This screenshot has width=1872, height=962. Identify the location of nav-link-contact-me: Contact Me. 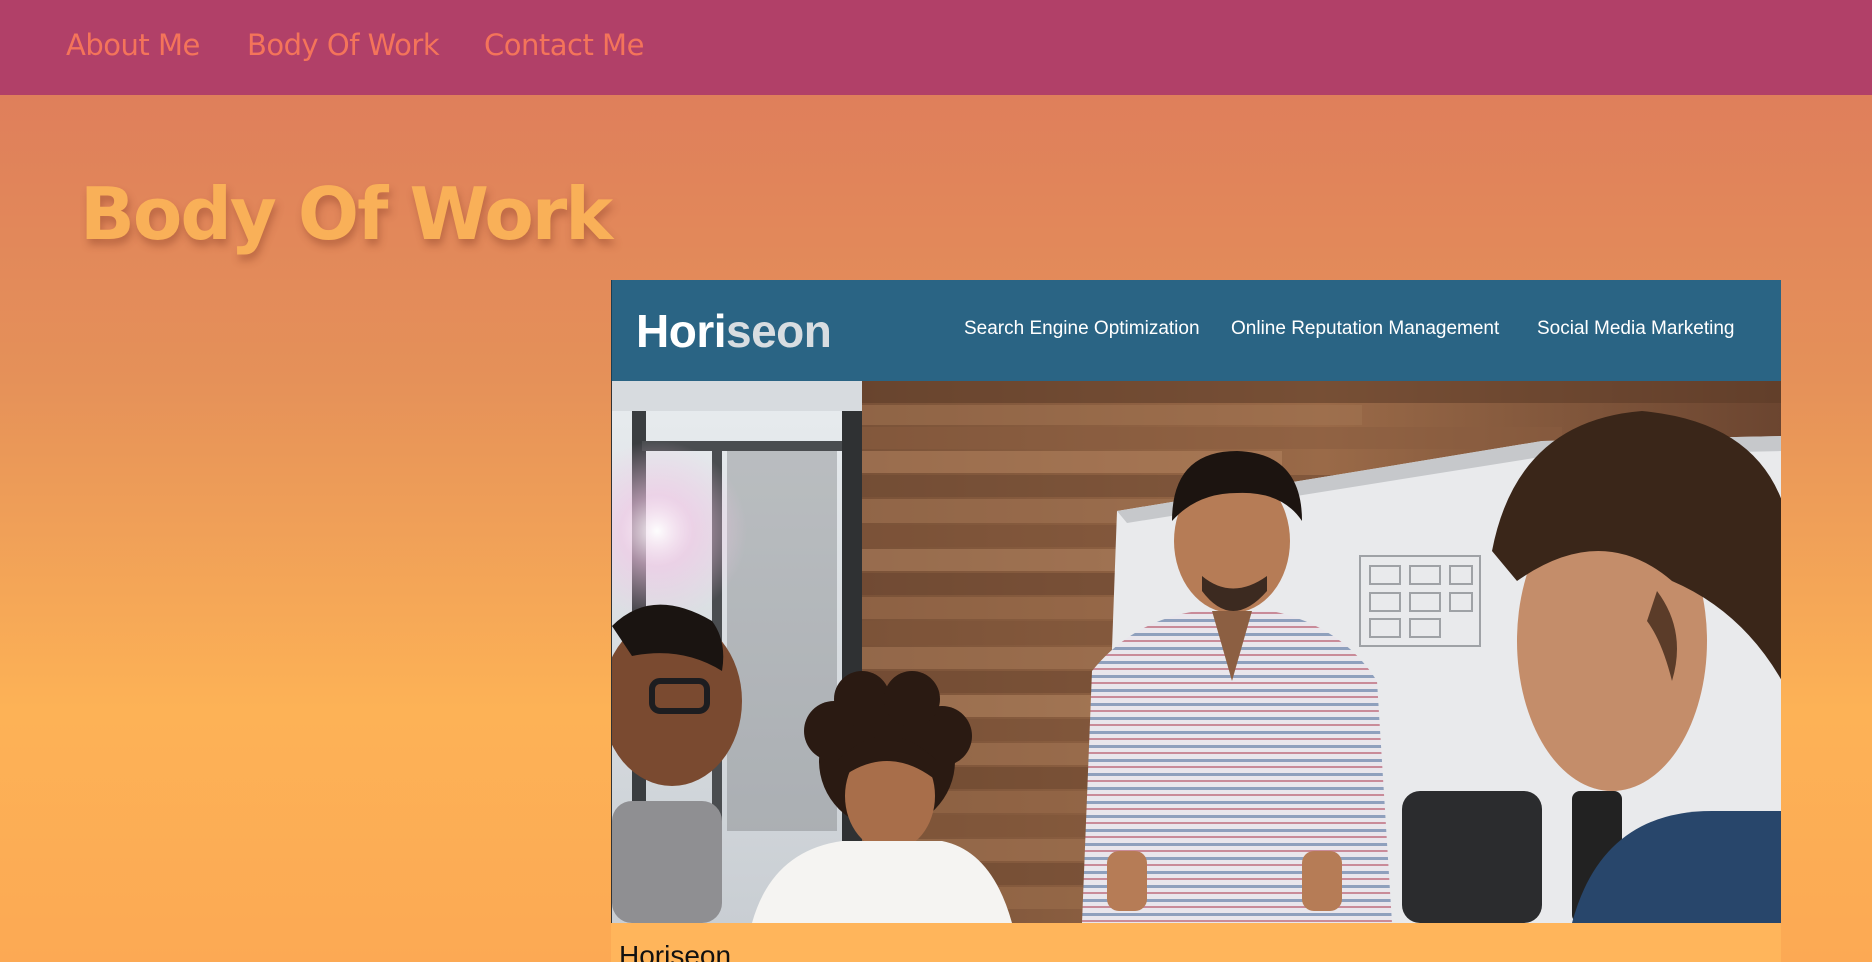
(564, 45).